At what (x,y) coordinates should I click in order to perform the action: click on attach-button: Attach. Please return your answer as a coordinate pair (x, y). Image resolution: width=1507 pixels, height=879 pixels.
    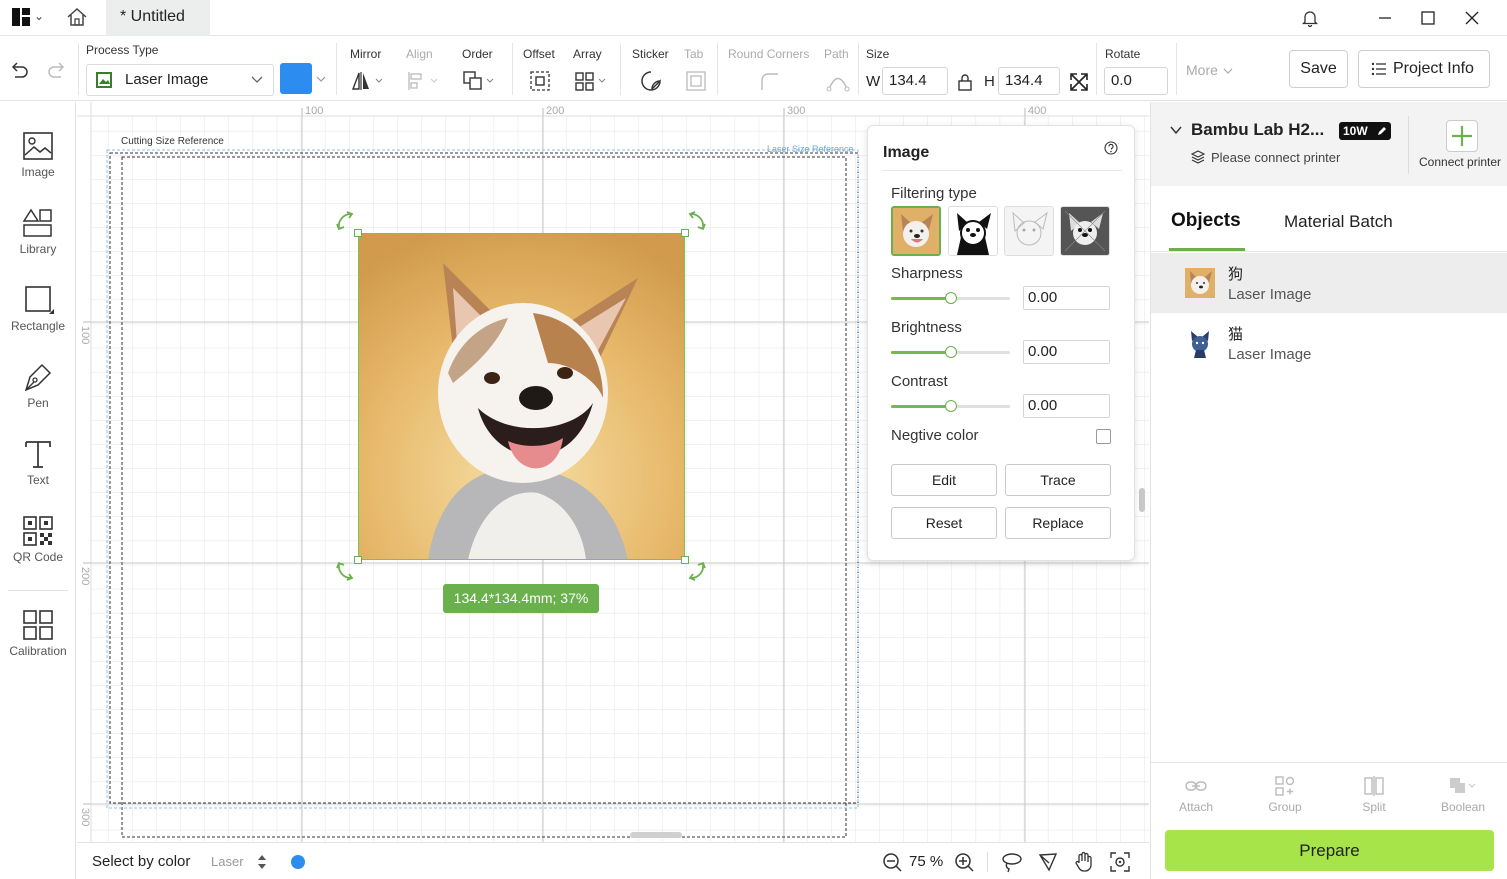
    Looking at the image, I should click on (1196, 794).